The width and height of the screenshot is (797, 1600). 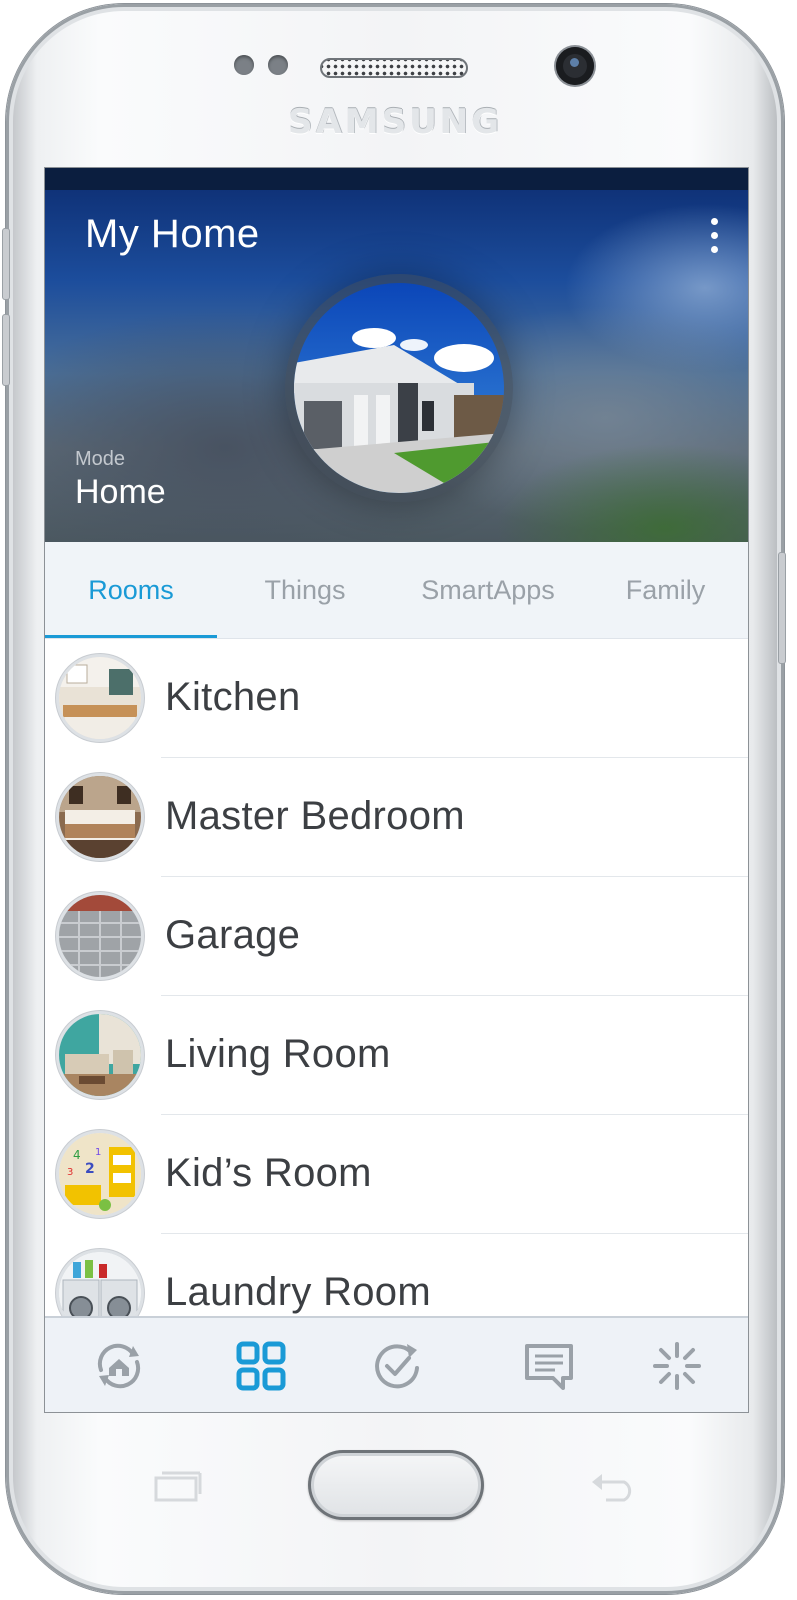 What do you see at coordinates (394, 68) in the screenshot?
I see `earpiece-speaker` at bounding box center [394, 68].